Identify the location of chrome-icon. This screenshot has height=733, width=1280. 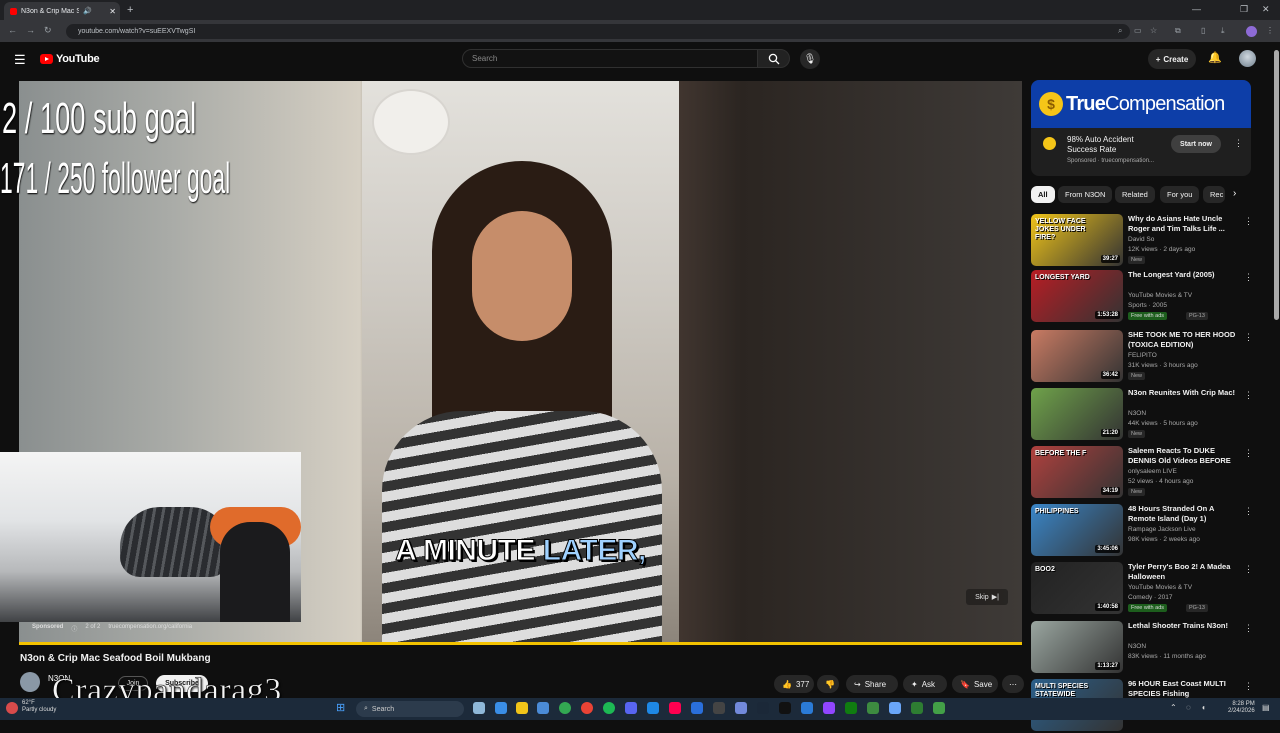
(565, 708).